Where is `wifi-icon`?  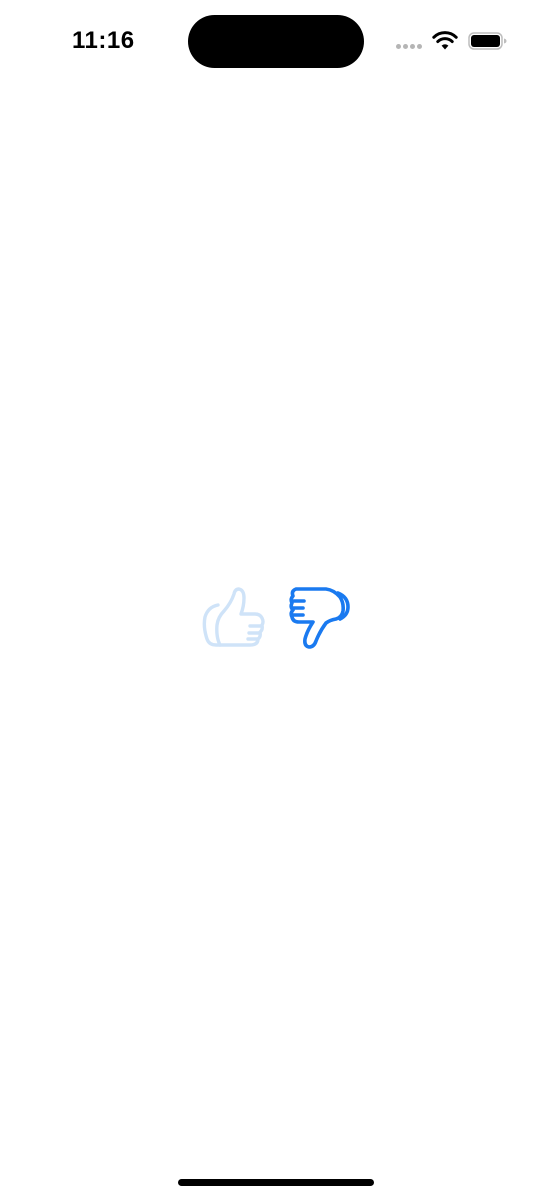 wifi-icon is located at coordinates (445, 40).